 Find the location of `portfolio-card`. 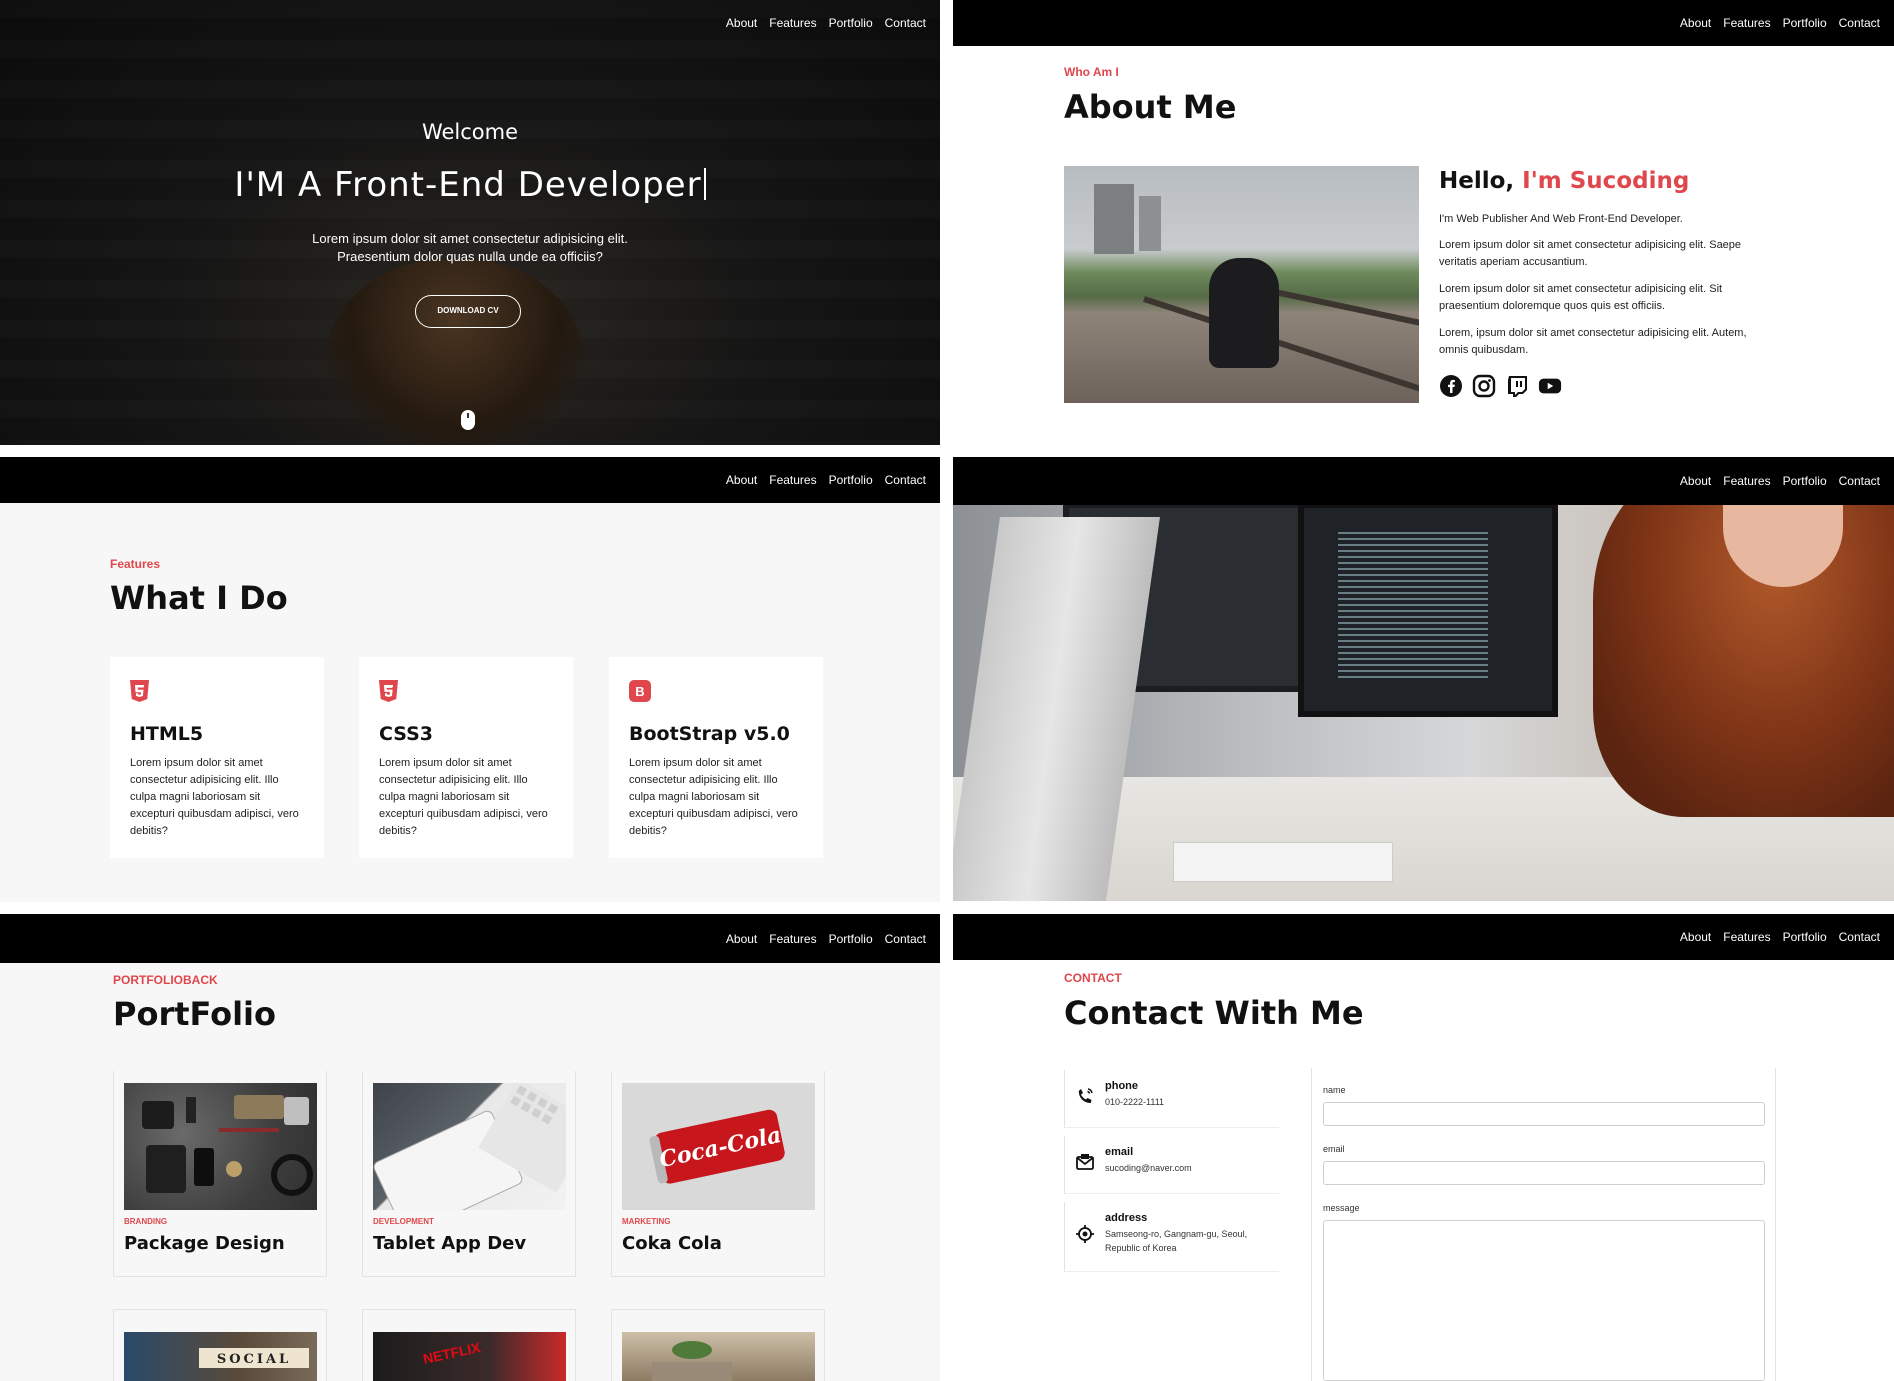

portfolio-card is located at coordinates (718, 1345).